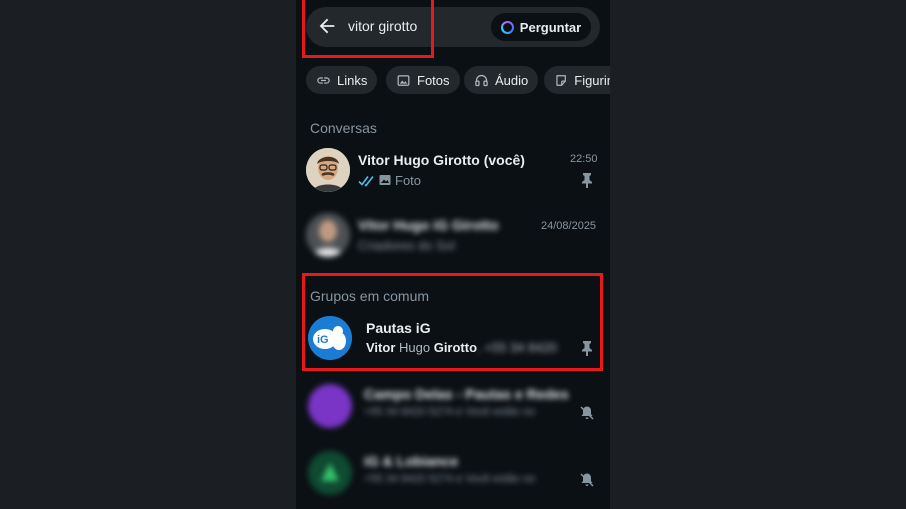 This screenshot has height=509, width=906. I want to click on headphones-icon, so click(481, 80).